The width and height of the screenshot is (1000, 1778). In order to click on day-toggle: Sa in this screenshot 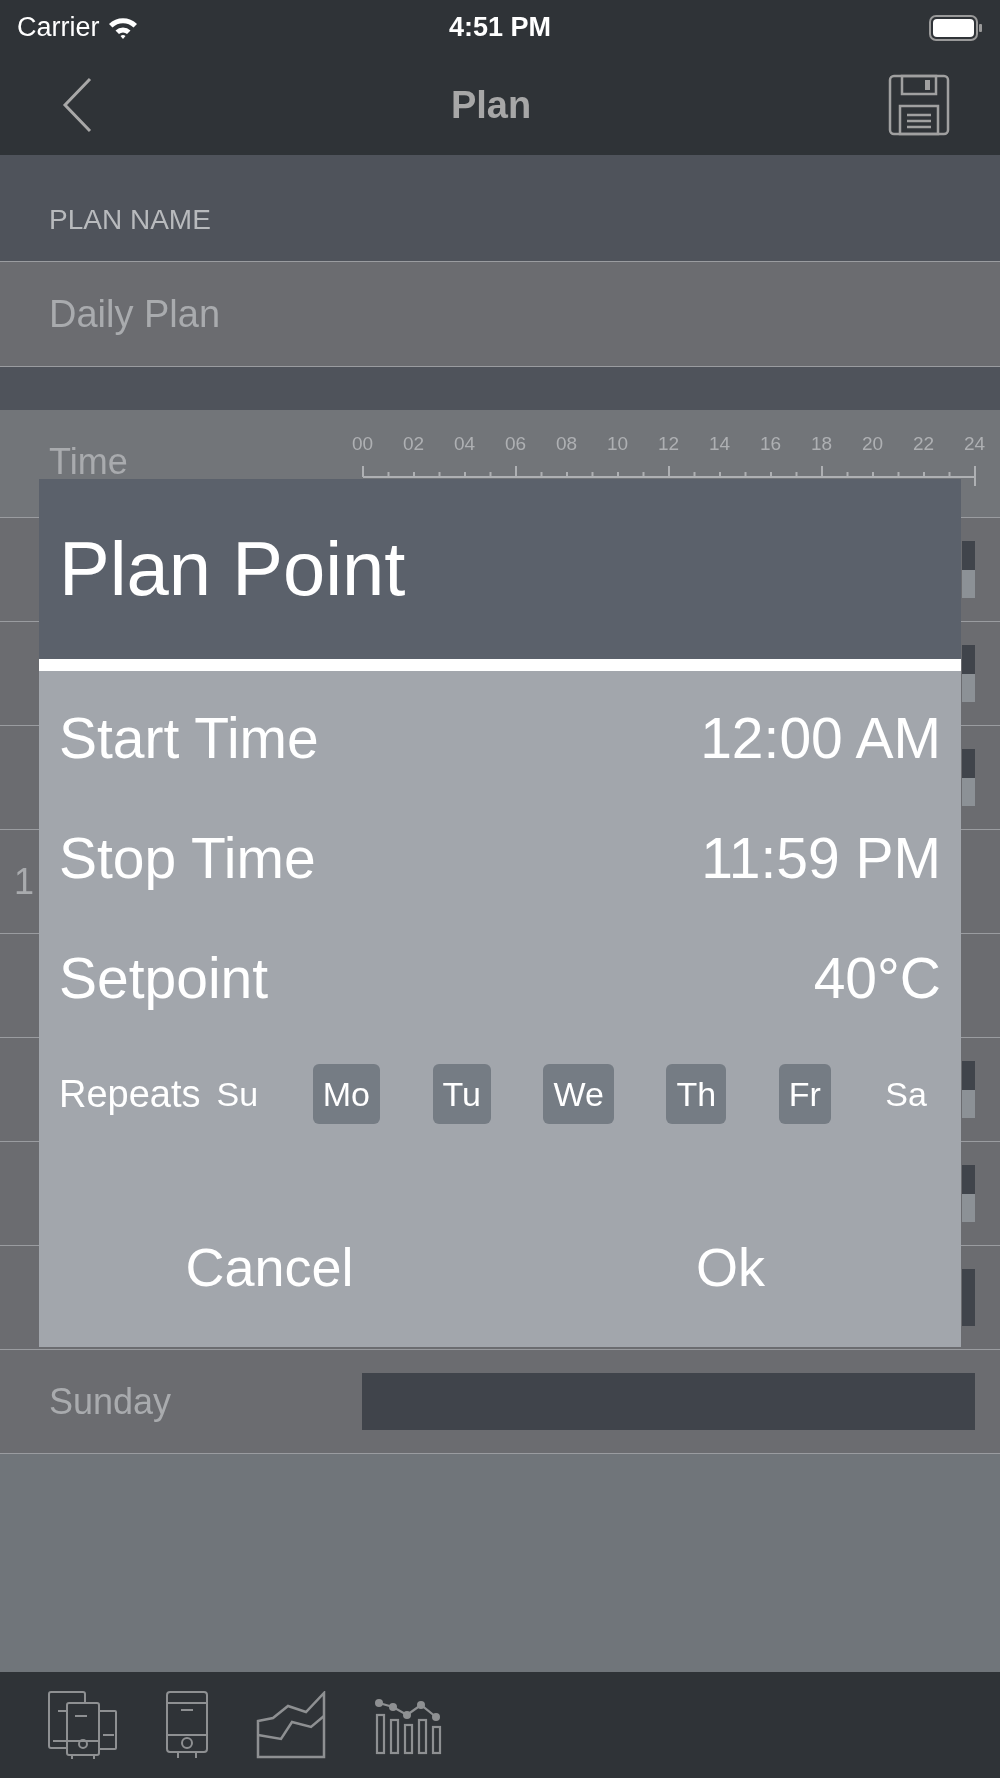, I will do `click(906, 1094)`.